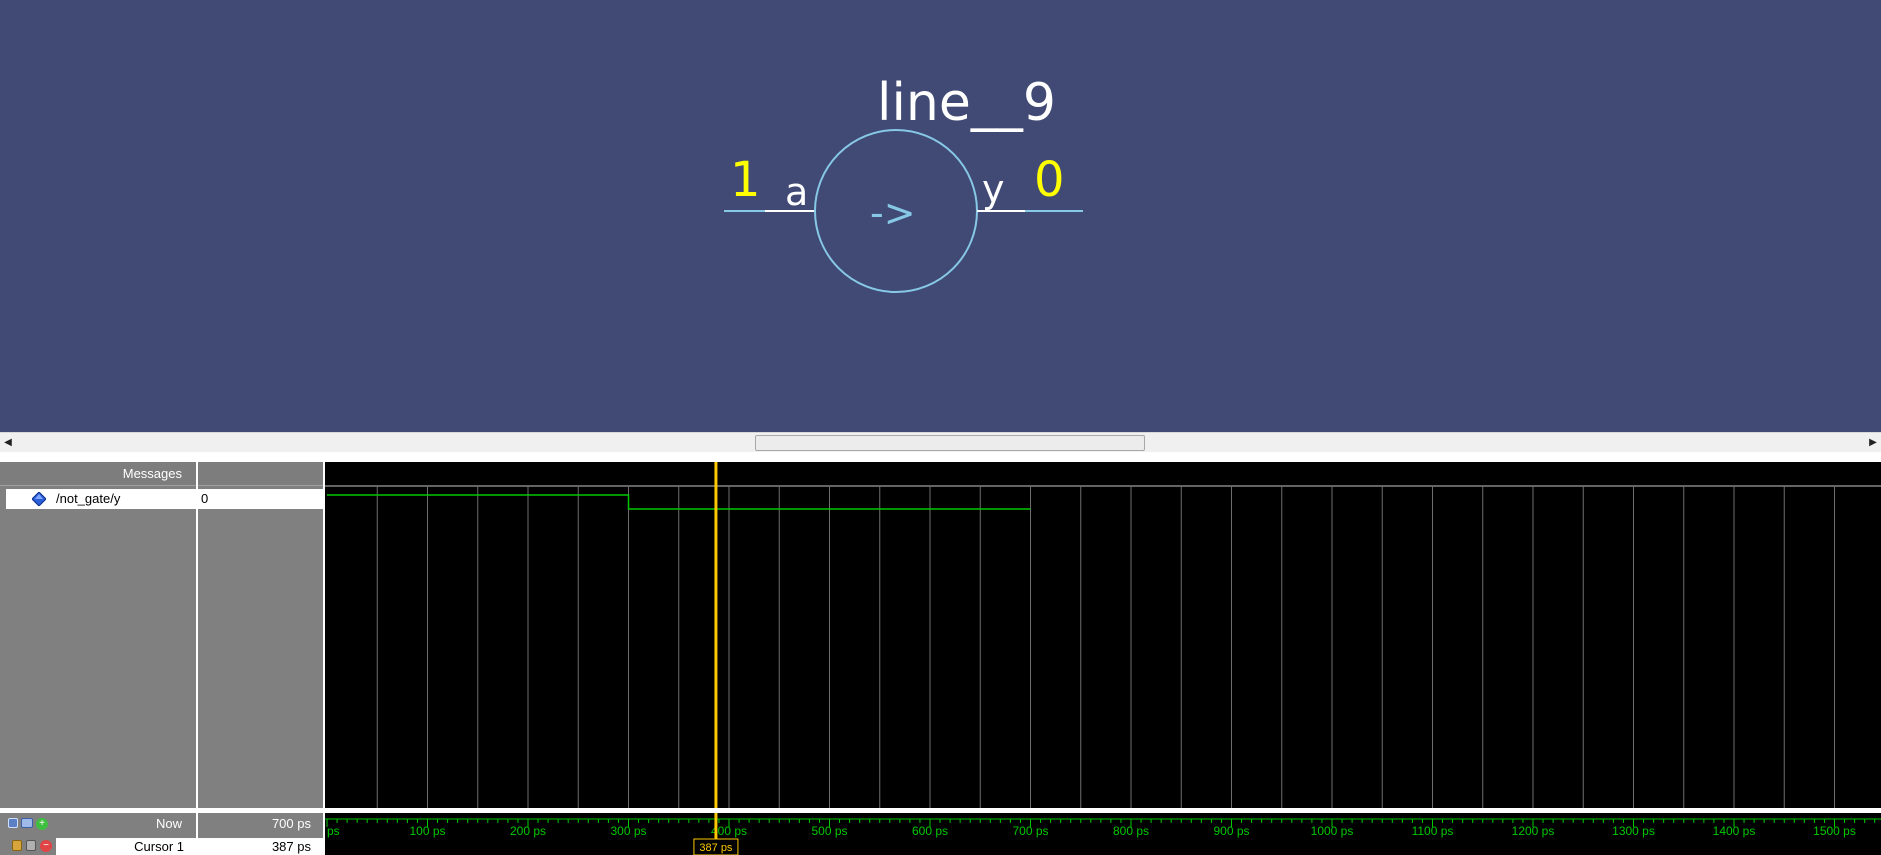 Image resolution: width=1881 pixels, height=855 pixels. I want to click on messages-header: Messages, so click(98, 474).